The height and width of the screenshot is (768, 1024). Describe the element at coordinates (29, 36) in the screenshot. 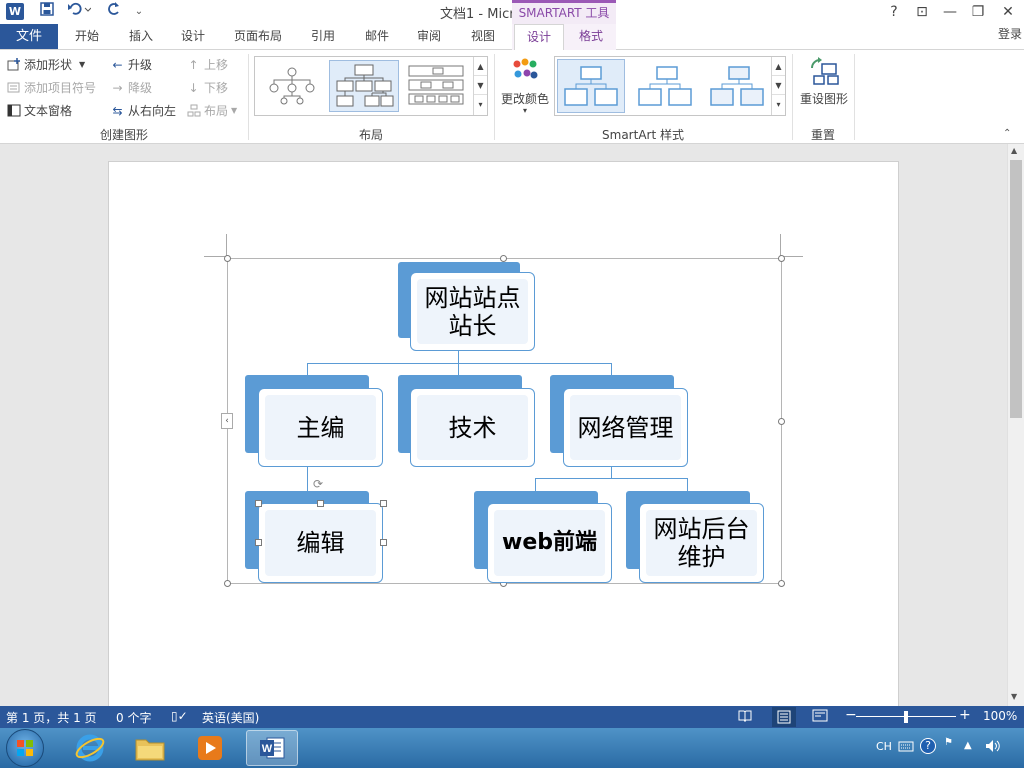

I see `tab-file: 文件` at that location.